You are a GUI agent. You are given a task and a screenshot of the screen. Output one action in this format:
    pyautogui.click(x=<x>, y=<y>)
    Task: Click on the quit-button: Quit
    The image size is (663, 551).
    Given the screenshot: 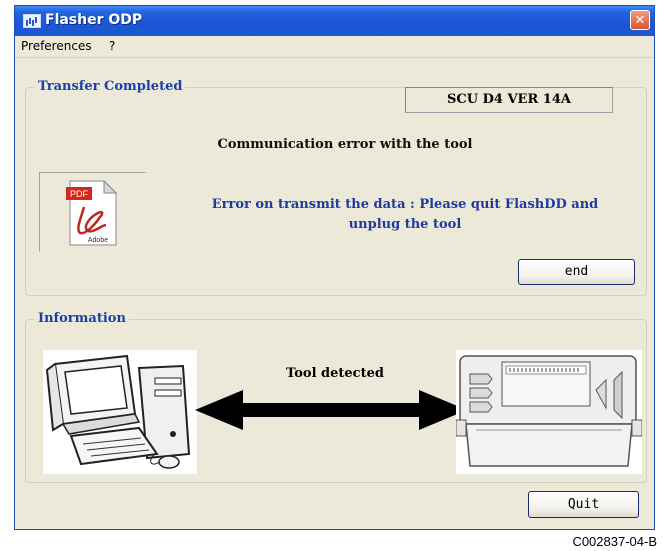 What is the action you would take?
    pyautogui.click(x=583, y=504)
    